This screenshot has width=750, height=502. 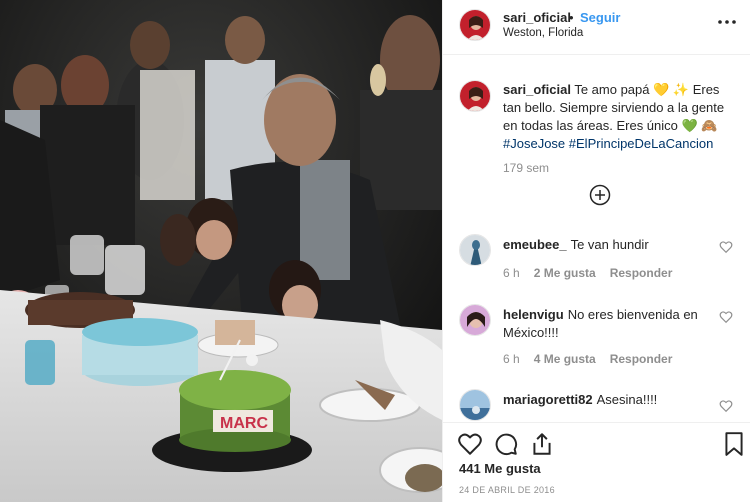 I want to click on comment-meta: 6 h 4 Me gusta Responder, so click(x=594, y=359).